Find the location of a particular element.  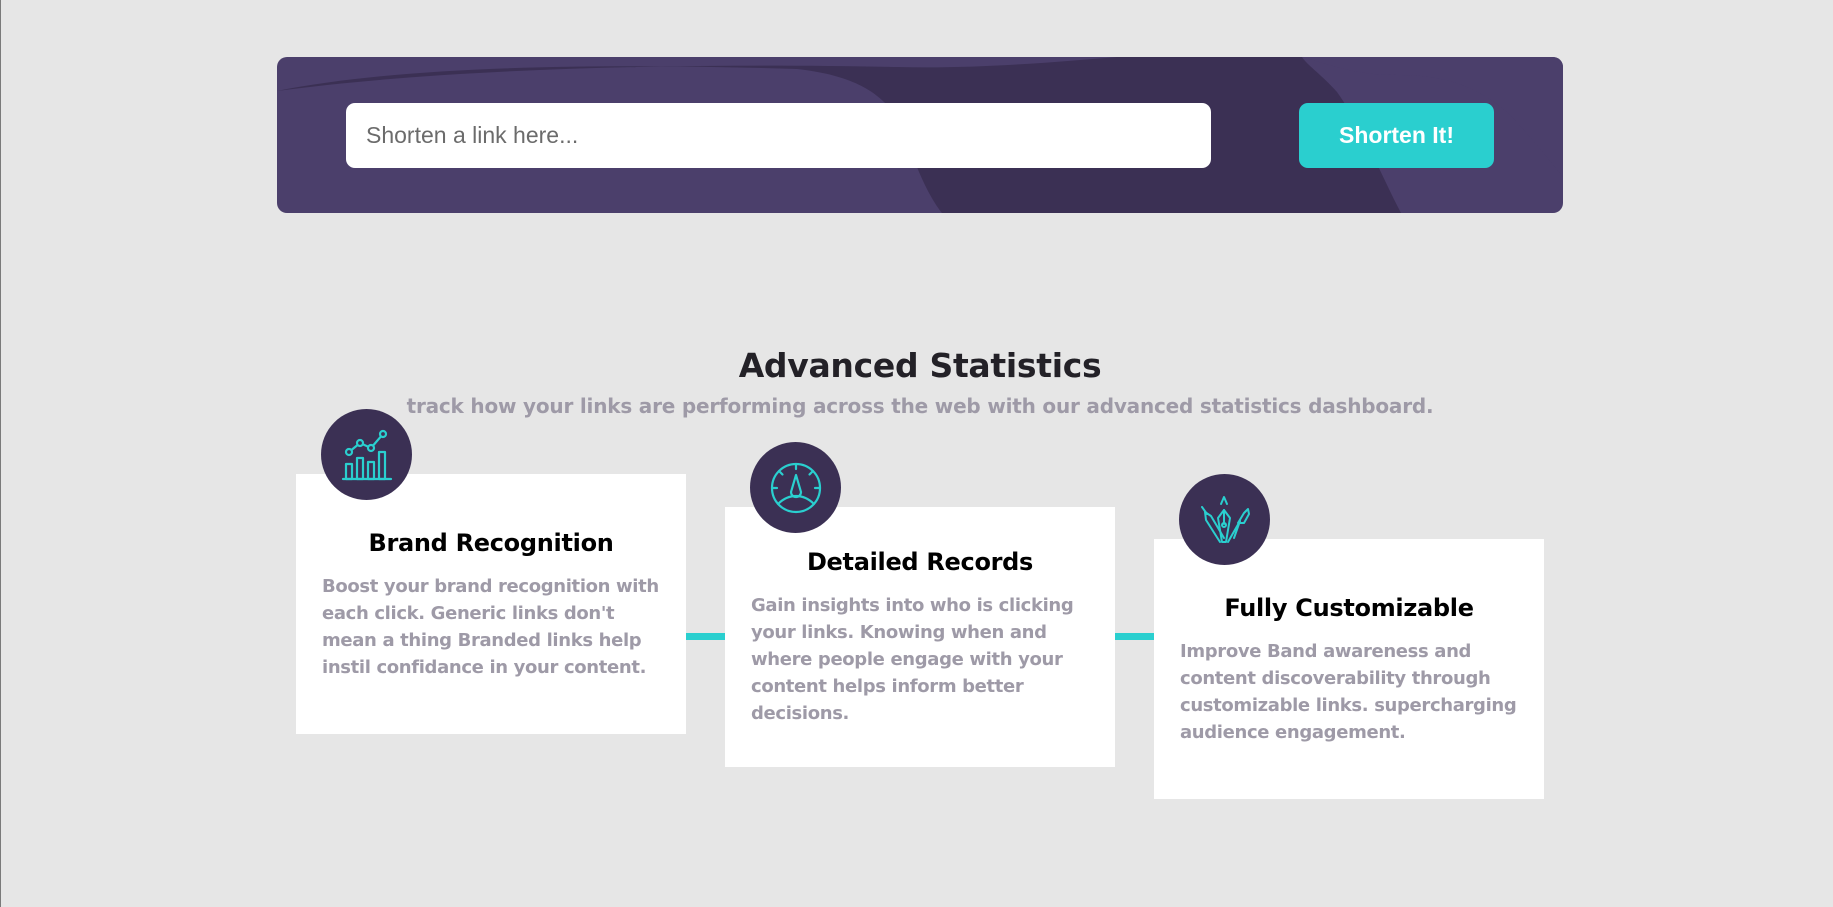

section-title: Advanced Statistics is located at coordinates (920, 365).